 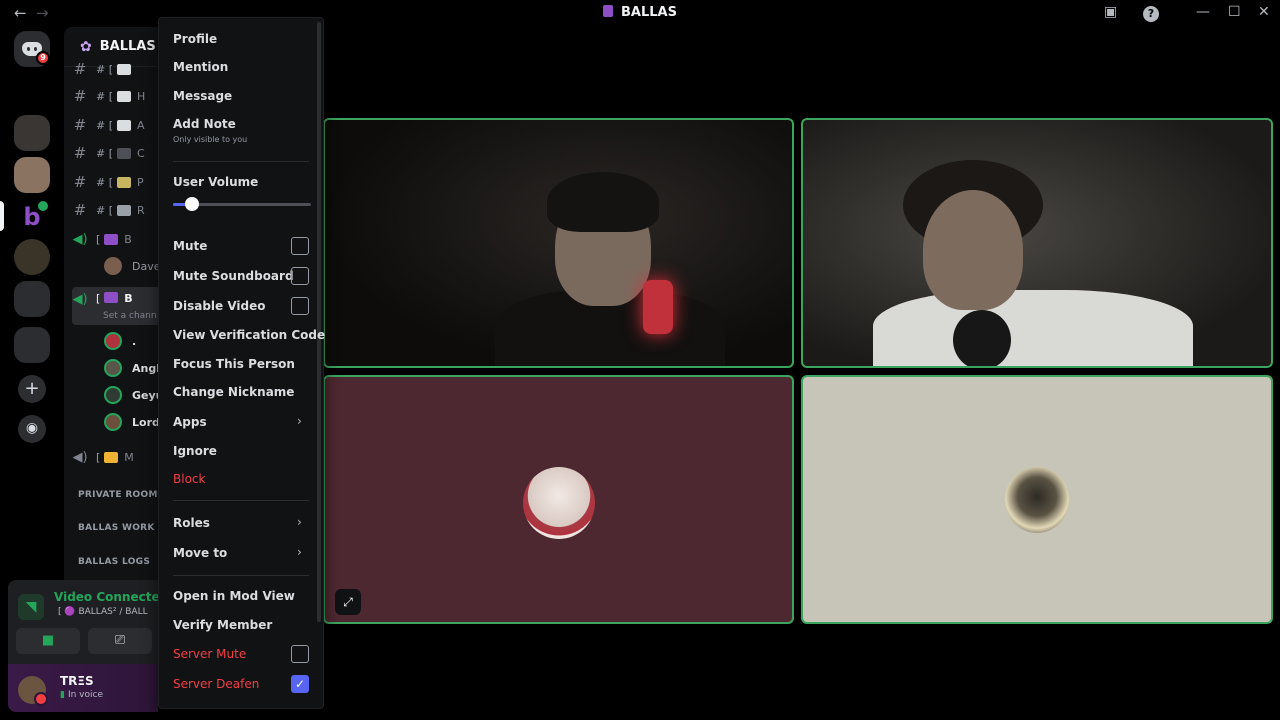 What do you see at coordinates (249, 335) in the screenshot?
I see `menu-item-view-verification-code: View Verification Code` at bounding box center [249, 335].